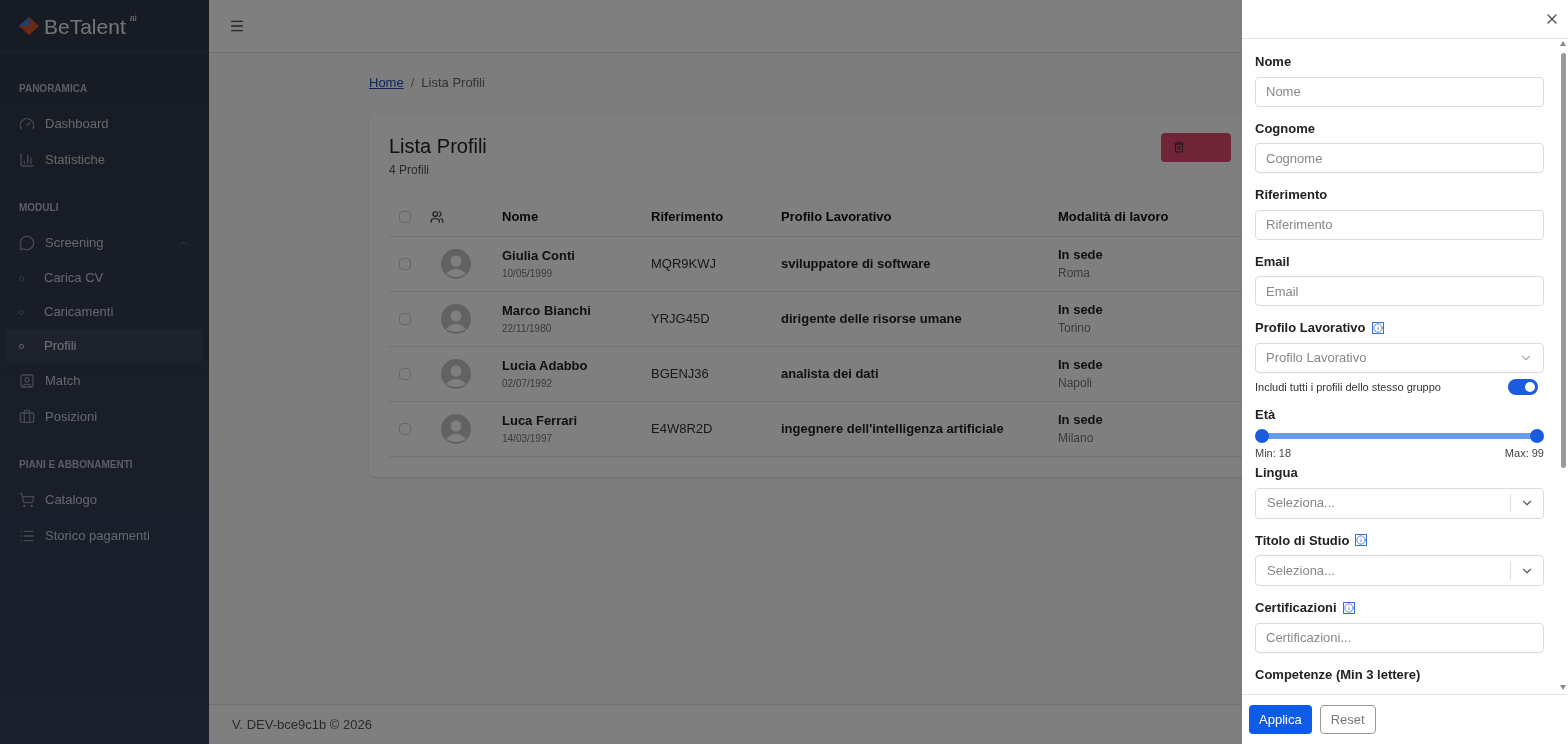 This screenshot has height=744, width=1568. I want to click on reference-code: E4W8R2D, so click(682, 428).